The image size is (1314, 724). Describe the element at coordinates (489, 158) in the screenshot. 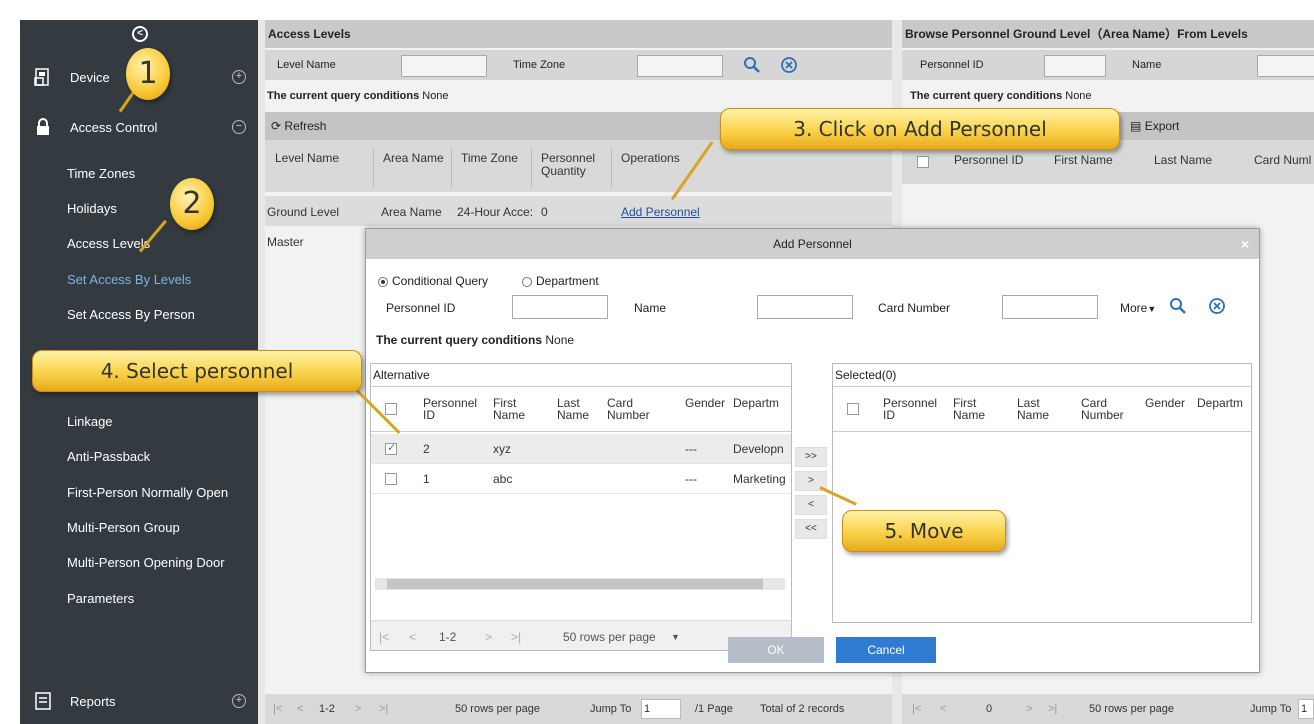

I see `column-header: Time Zone` at that location.